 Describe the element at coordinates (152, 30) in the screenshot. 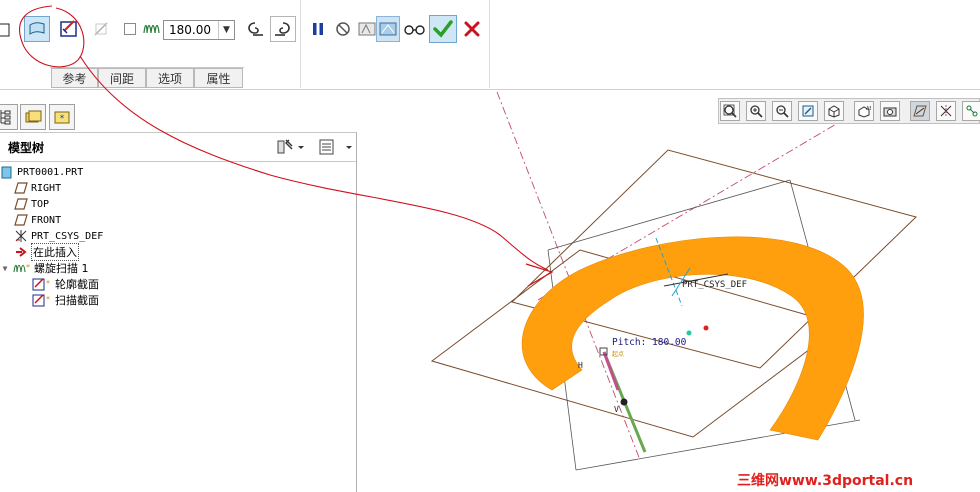

I see `pitch-icon` at that location.